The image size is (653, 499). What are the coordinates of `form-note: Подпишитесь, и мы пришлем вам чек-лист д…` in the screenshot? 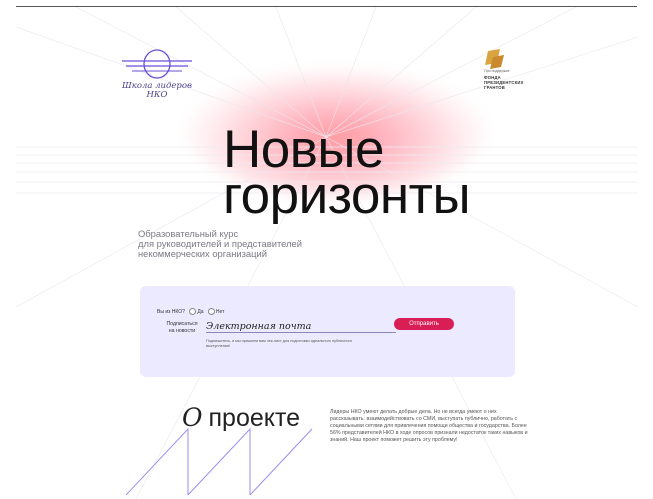 It's located at (279, 343).